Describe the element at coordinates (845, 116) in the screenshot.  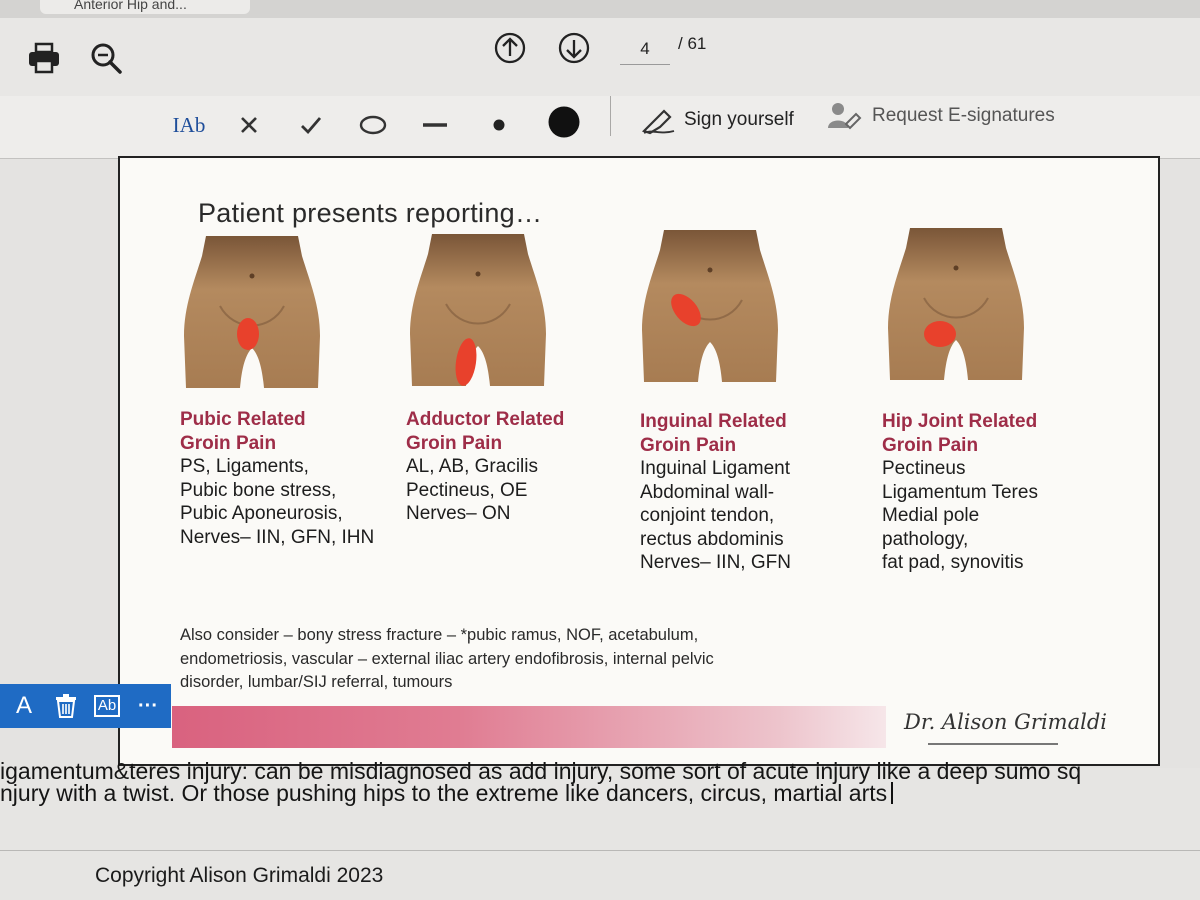
I see `request-signatures-icon` at that location.